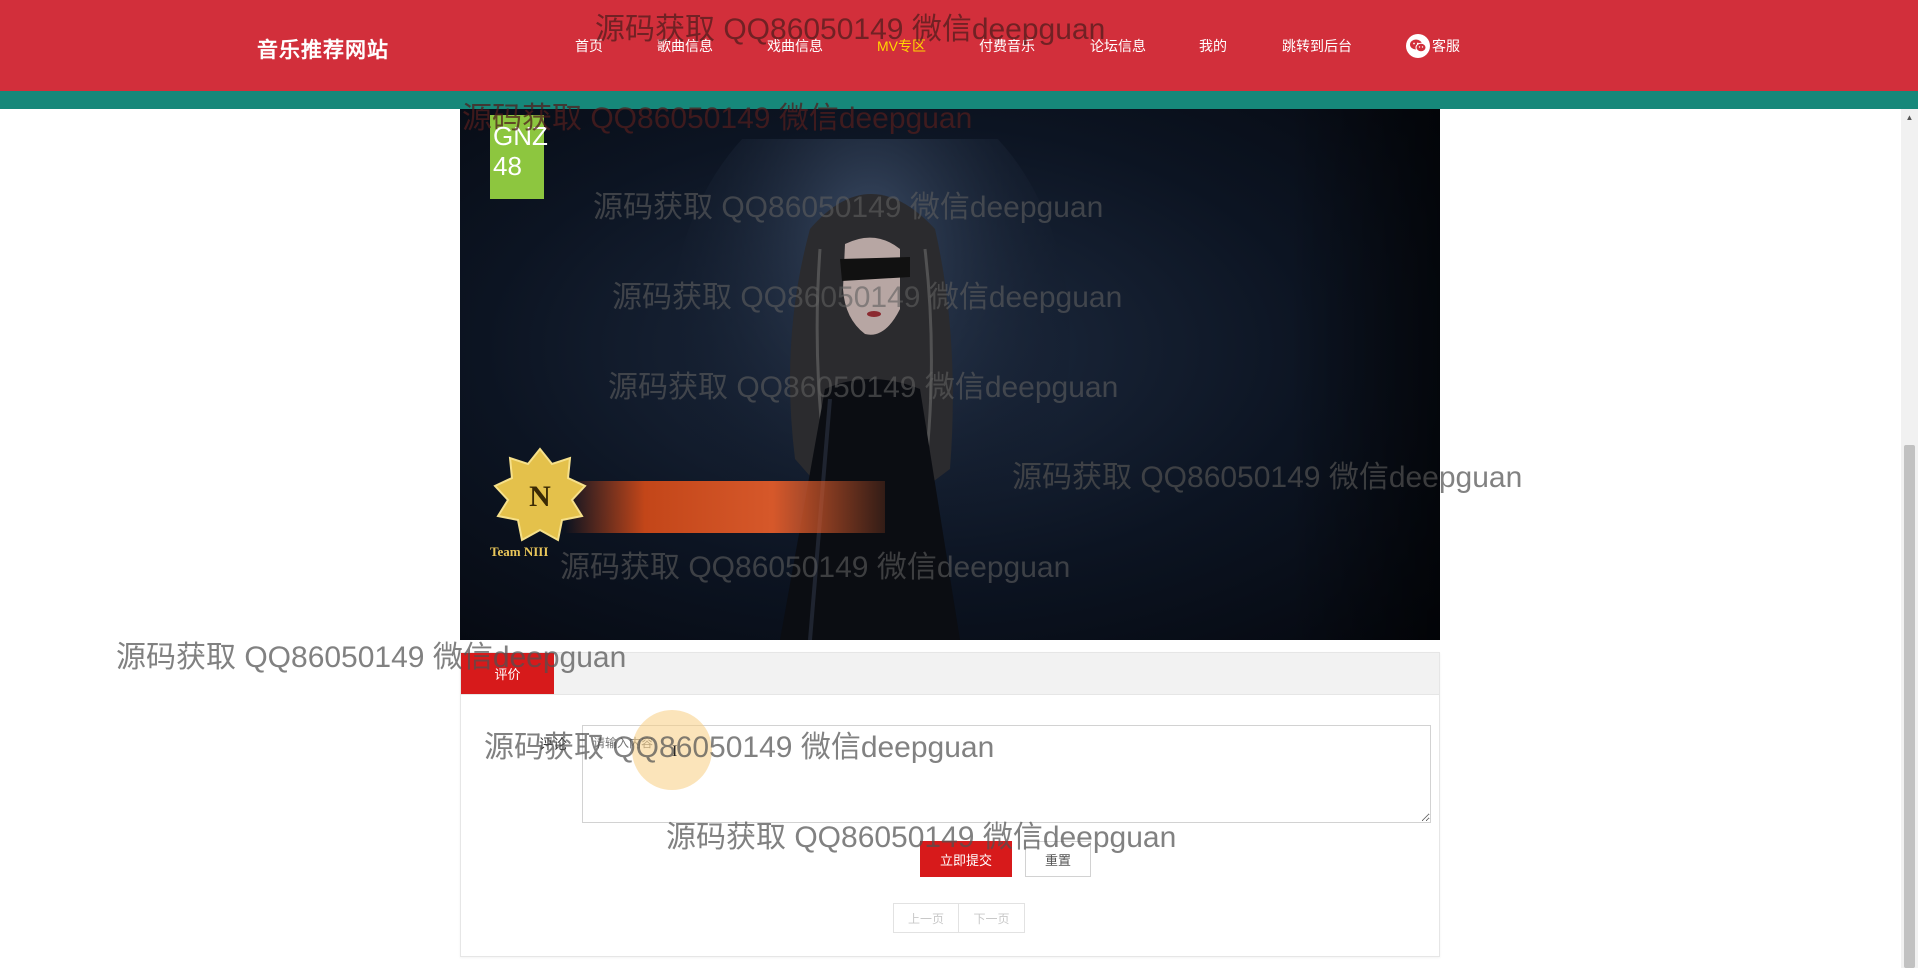 This screenshot has height=968, width=1918. Describe the element at coordinates (519, 157) in the screenshot. I see `gnz48-logo: GNZ 48` at that location.